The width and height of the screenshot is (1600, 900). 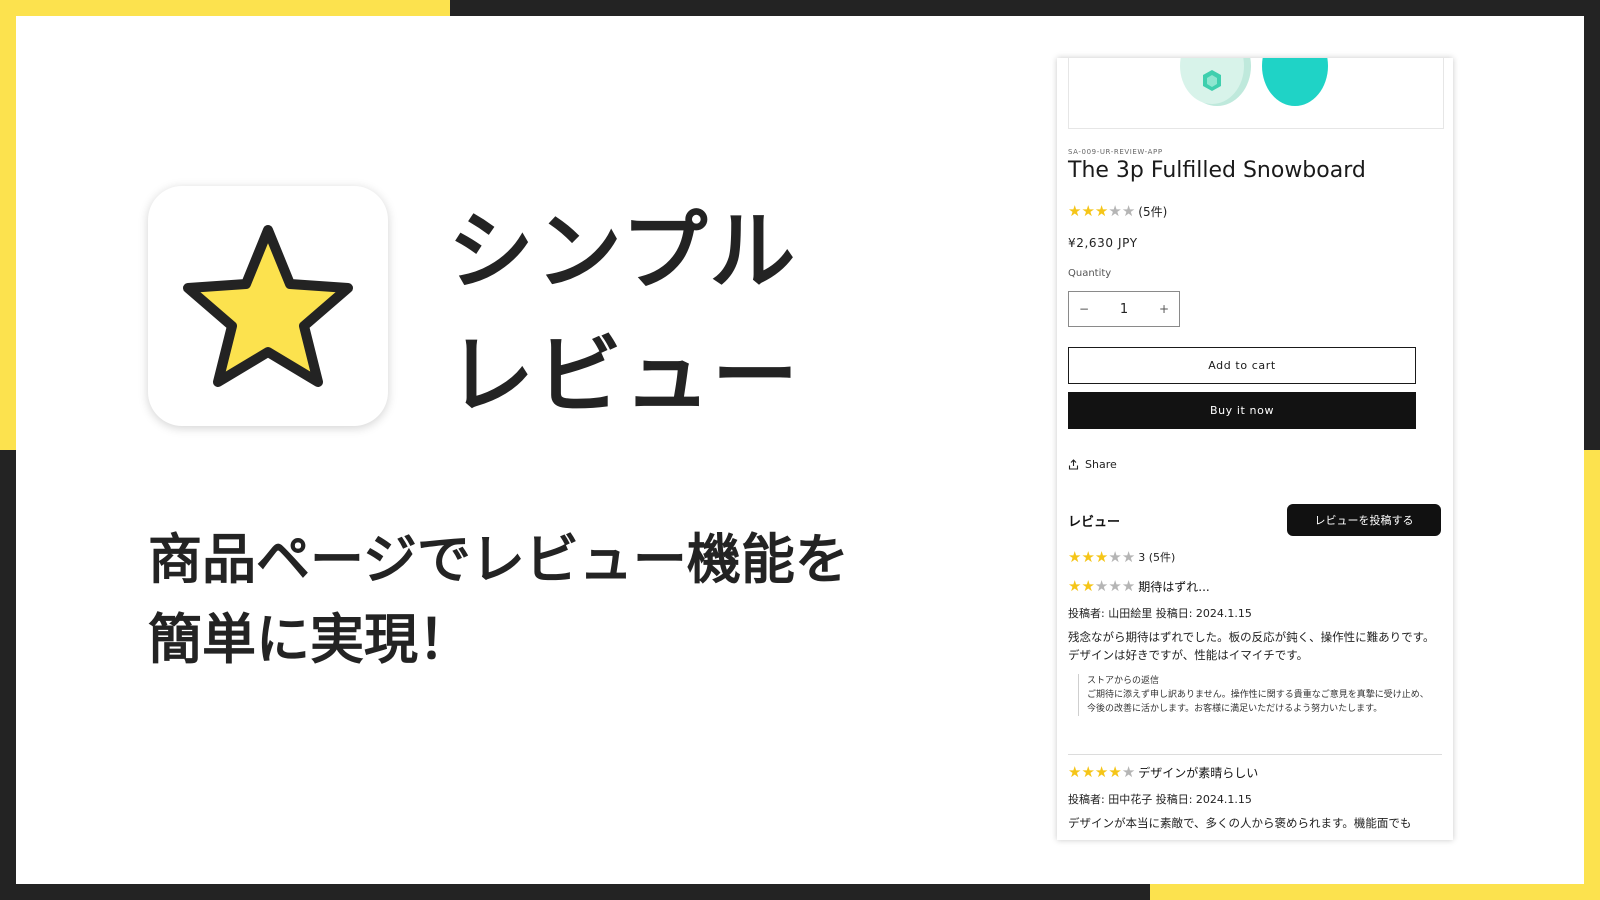 I want to click on rating-count: (5件), so click(x=1153, y=212).